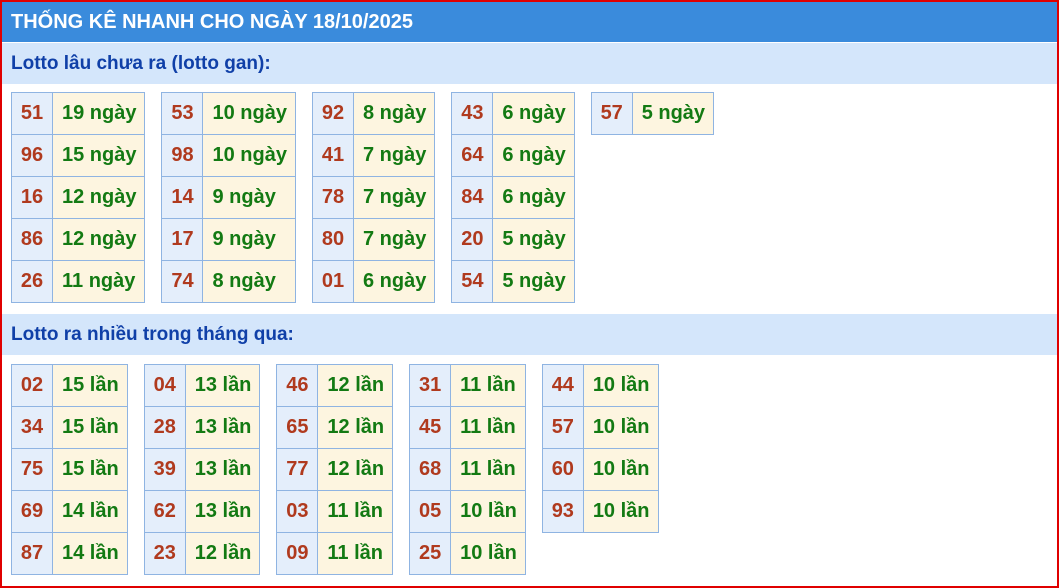 This screenshot has width=1059, height=588. Describe the element at coordinates (32, 281) in the screenshot. I see `lotto-number: 26` at that location.